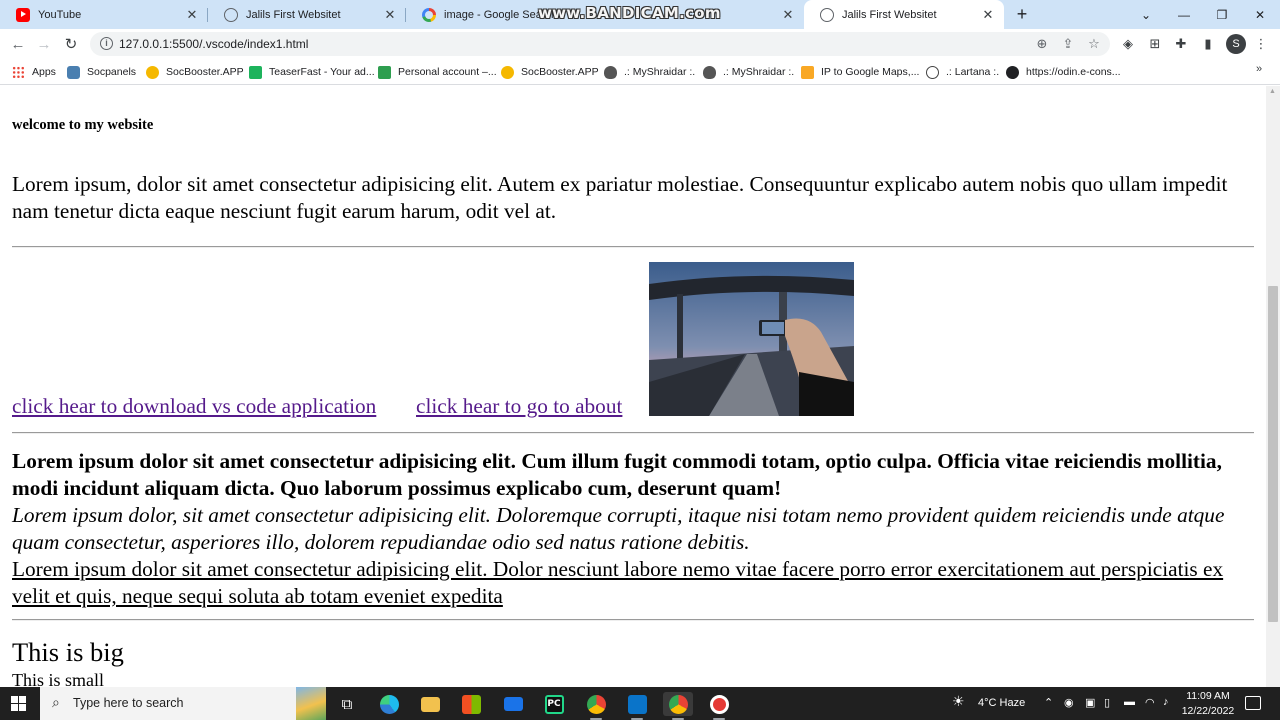 Image resolution: width=1280 pixels, height=720 pixels. I want to click on camera-icon: ▣, so click(1090, 702).